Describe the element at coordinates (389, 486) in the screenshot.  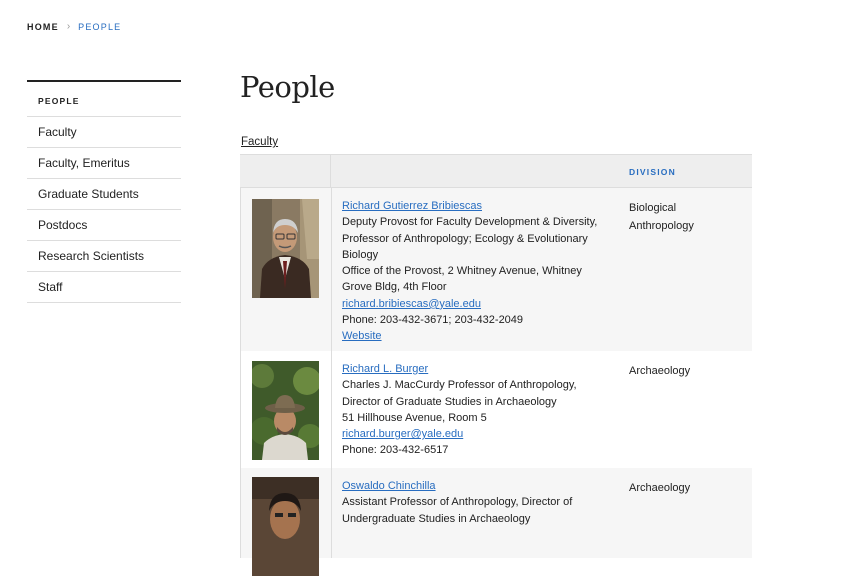
I see `person-name-link: Oswaldo Chinchilla` at that location.